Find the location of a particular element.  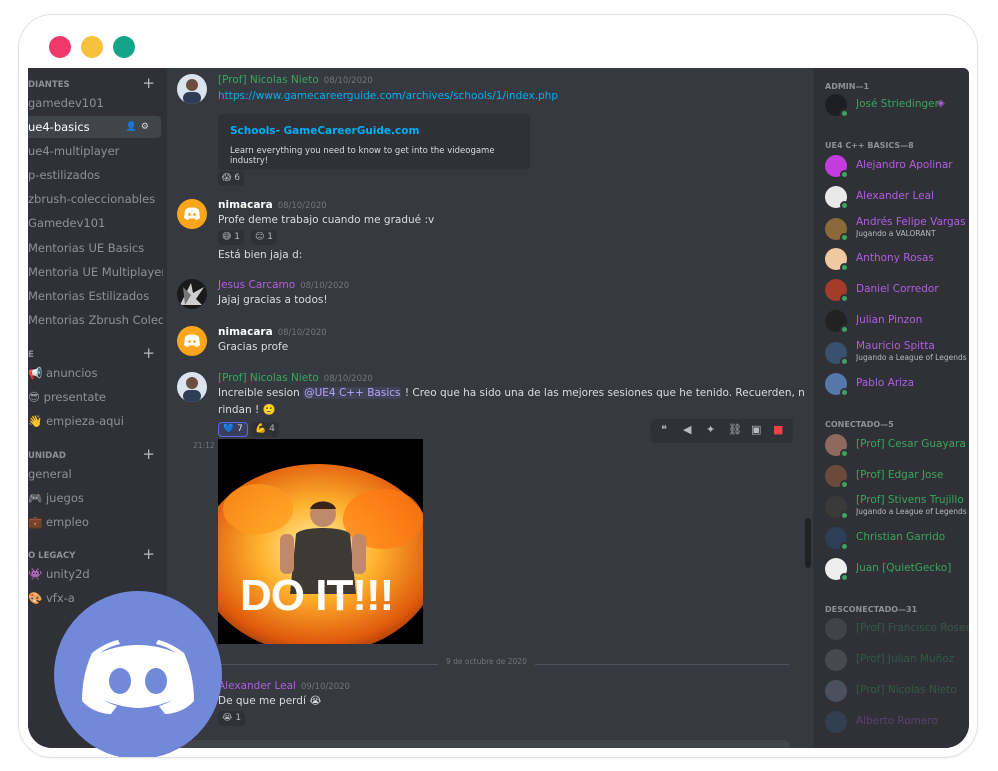

voice-channel-mentorias-basics: Mentorias UE Basics is located at coordinates (95, 248).